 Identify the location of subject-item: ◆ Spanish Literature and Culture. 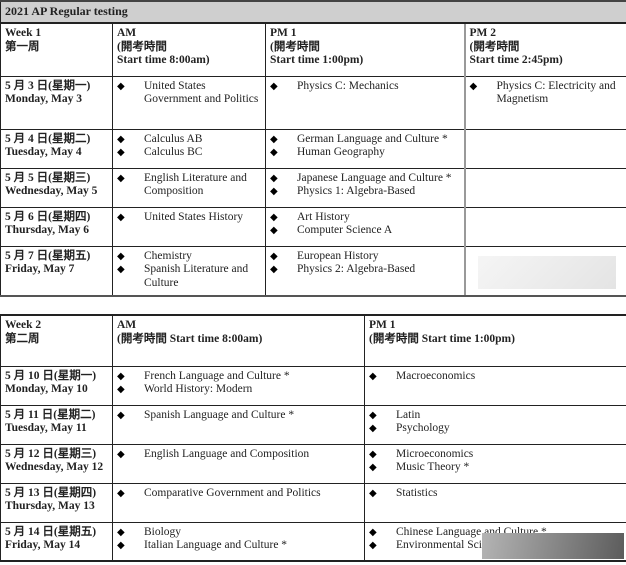
(189, 276).